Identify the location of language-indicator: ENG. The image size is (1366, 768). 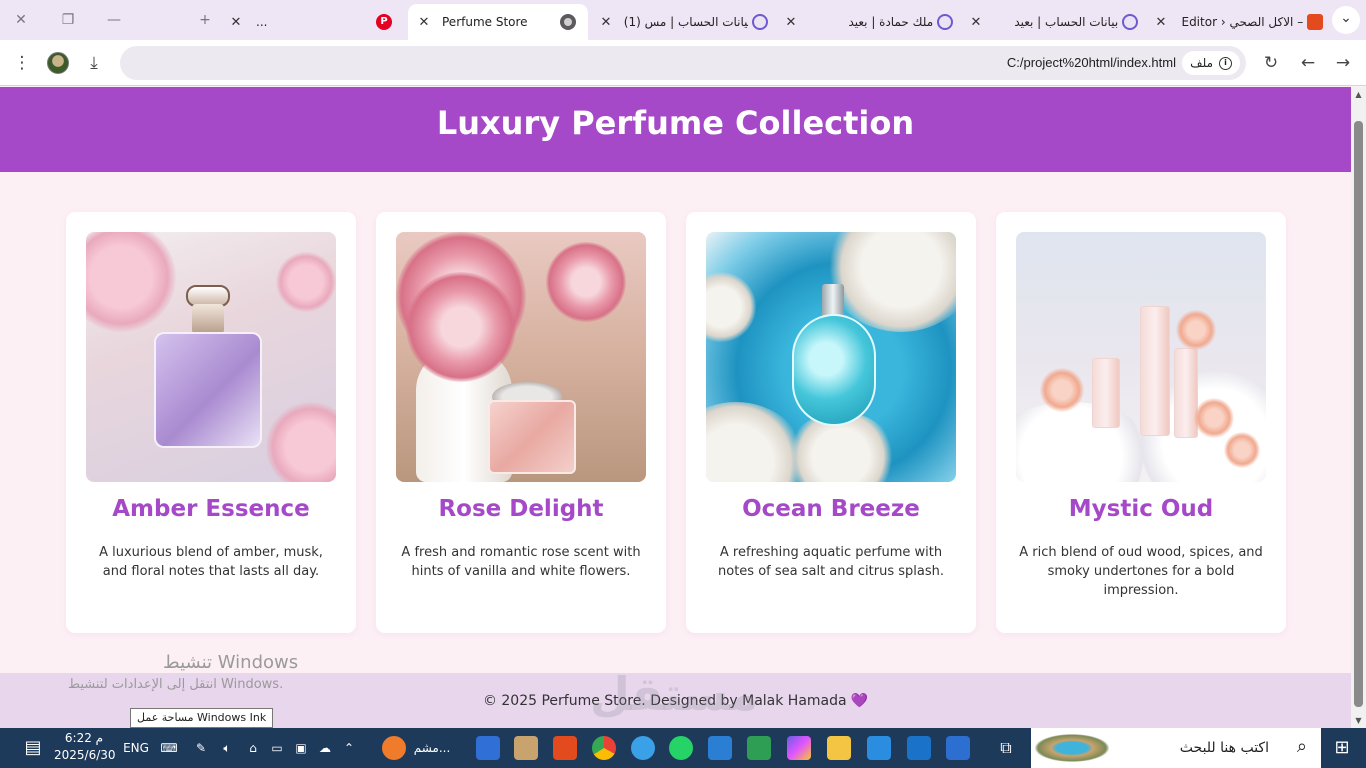
(136, 748).